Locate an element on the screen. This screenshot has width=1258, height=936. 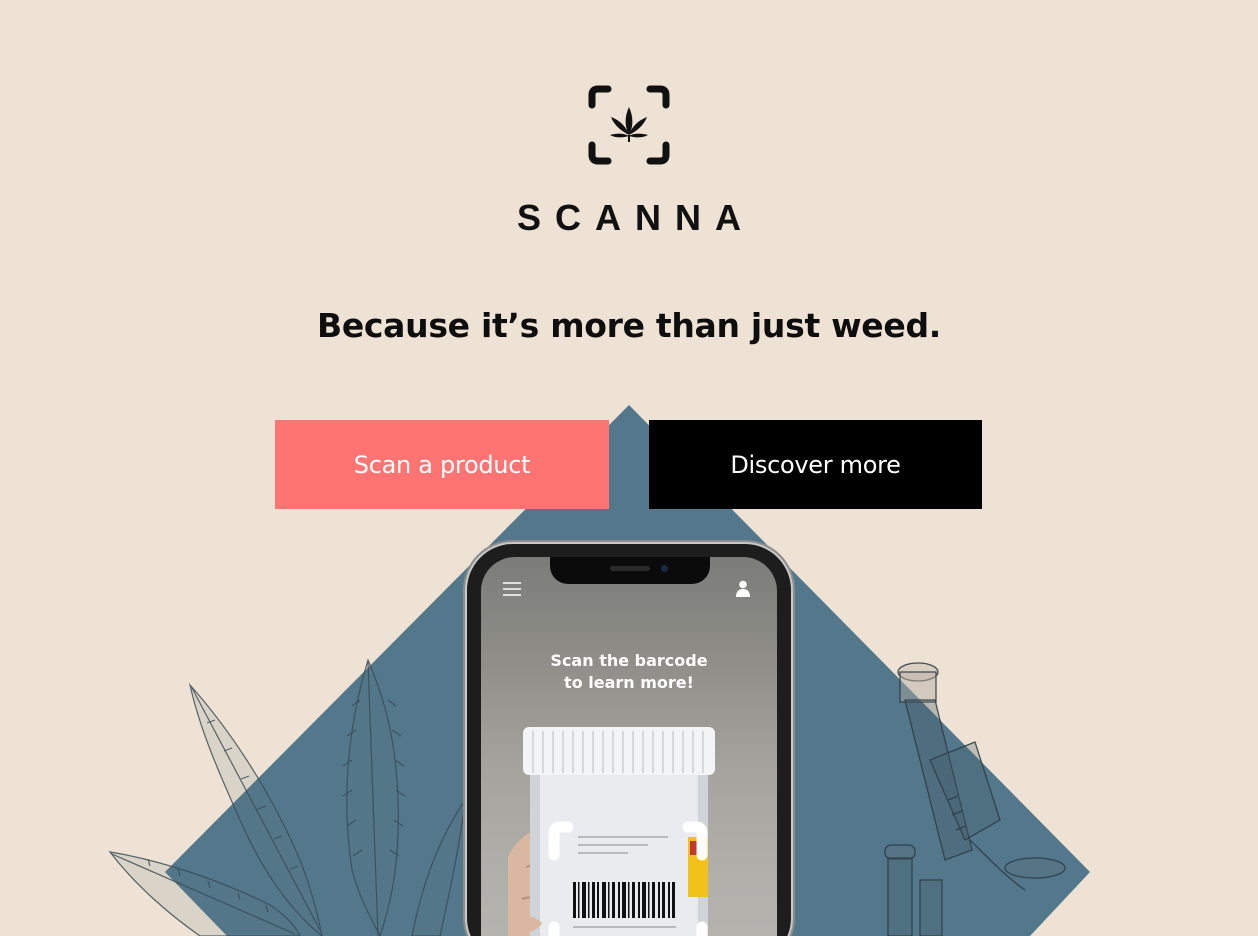
phone-screen: Scan the barcode to learn more! is located at coordinates (629, 746).